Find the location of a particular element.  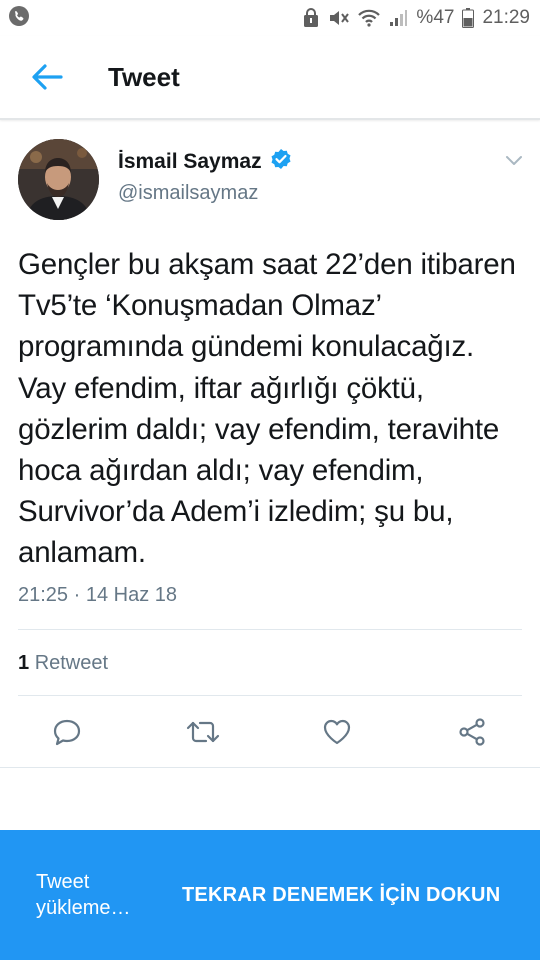

reply-icon is located at coordinates (67, 732).